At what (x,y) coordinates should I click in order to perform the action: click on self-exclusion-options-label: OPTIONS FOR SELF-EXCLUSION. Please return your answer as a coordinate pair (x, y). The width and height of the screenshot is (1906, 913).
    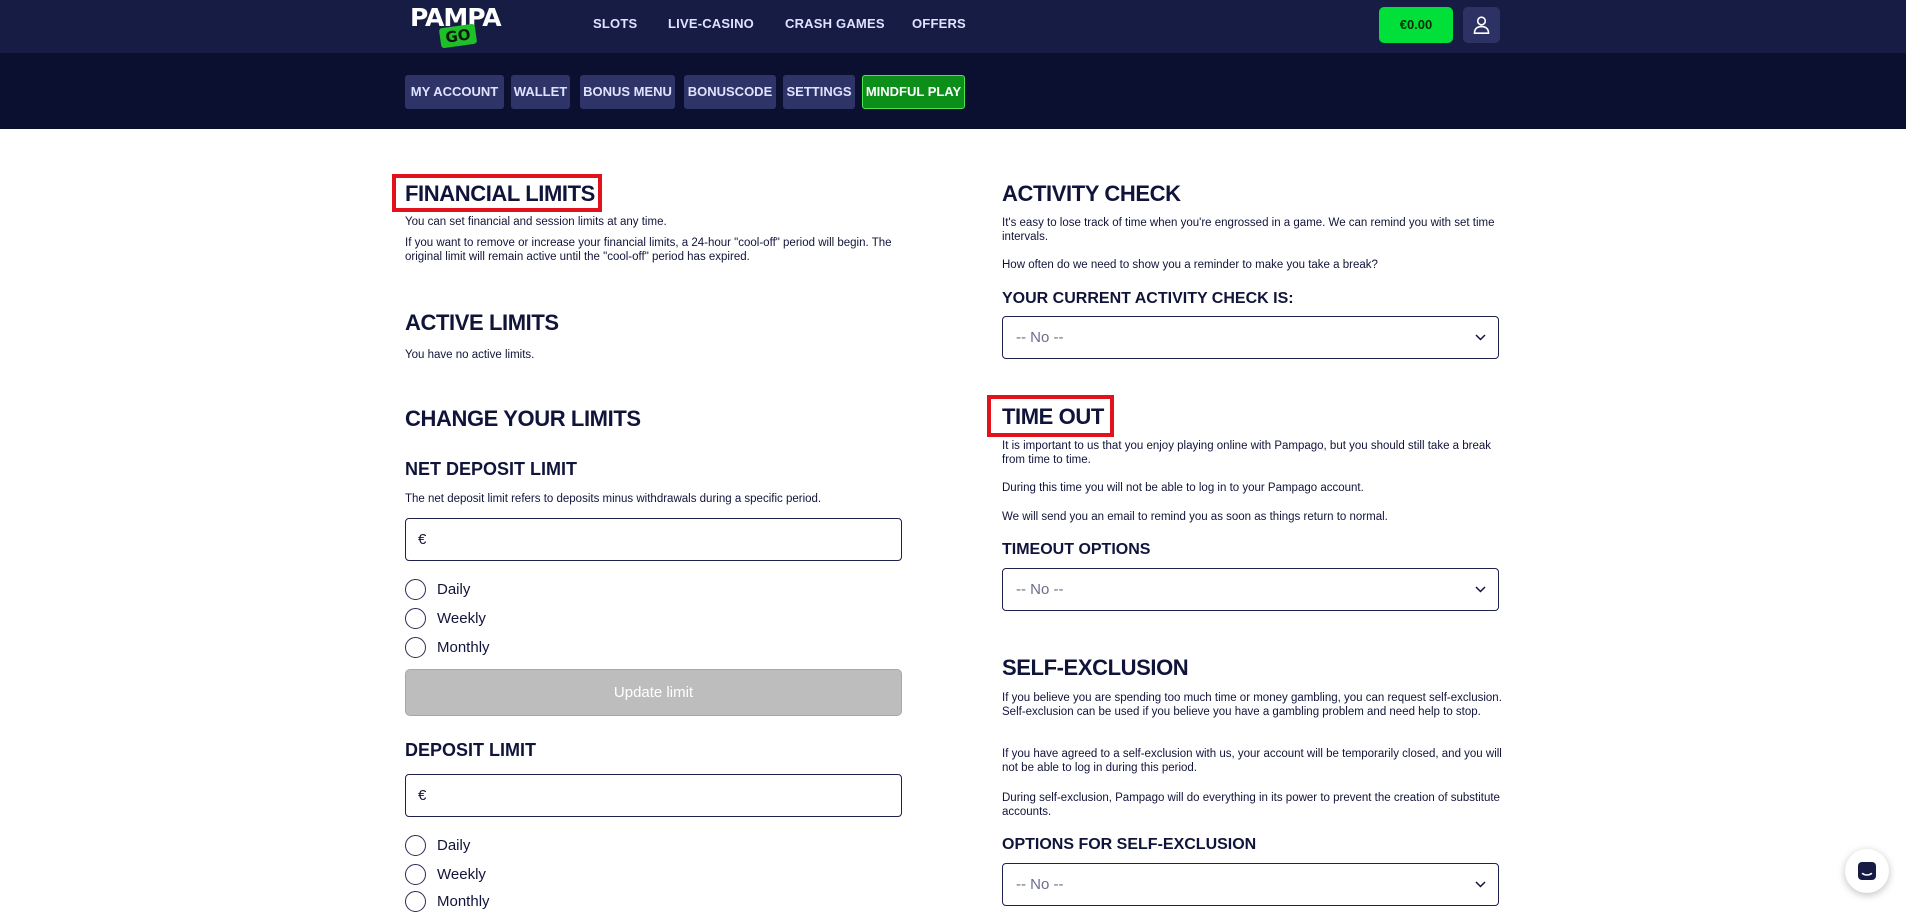
    Looking at the image, I should click on (1129, 844).